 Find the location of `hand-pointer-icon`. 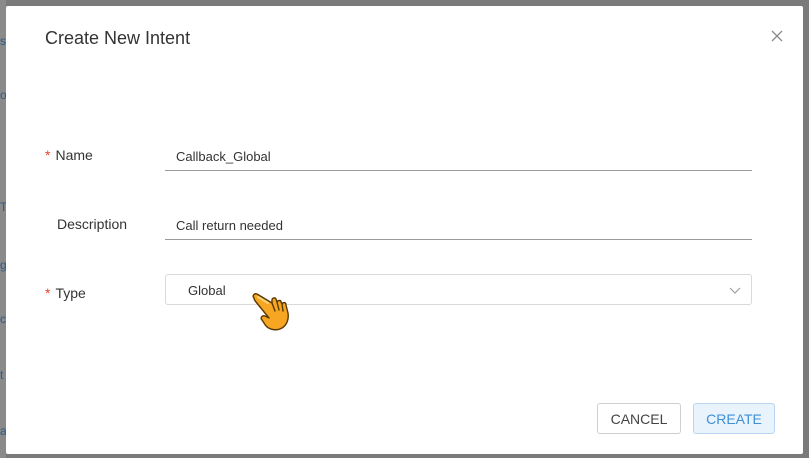

hand-pointer-icon is located at coordinates (270, 312).